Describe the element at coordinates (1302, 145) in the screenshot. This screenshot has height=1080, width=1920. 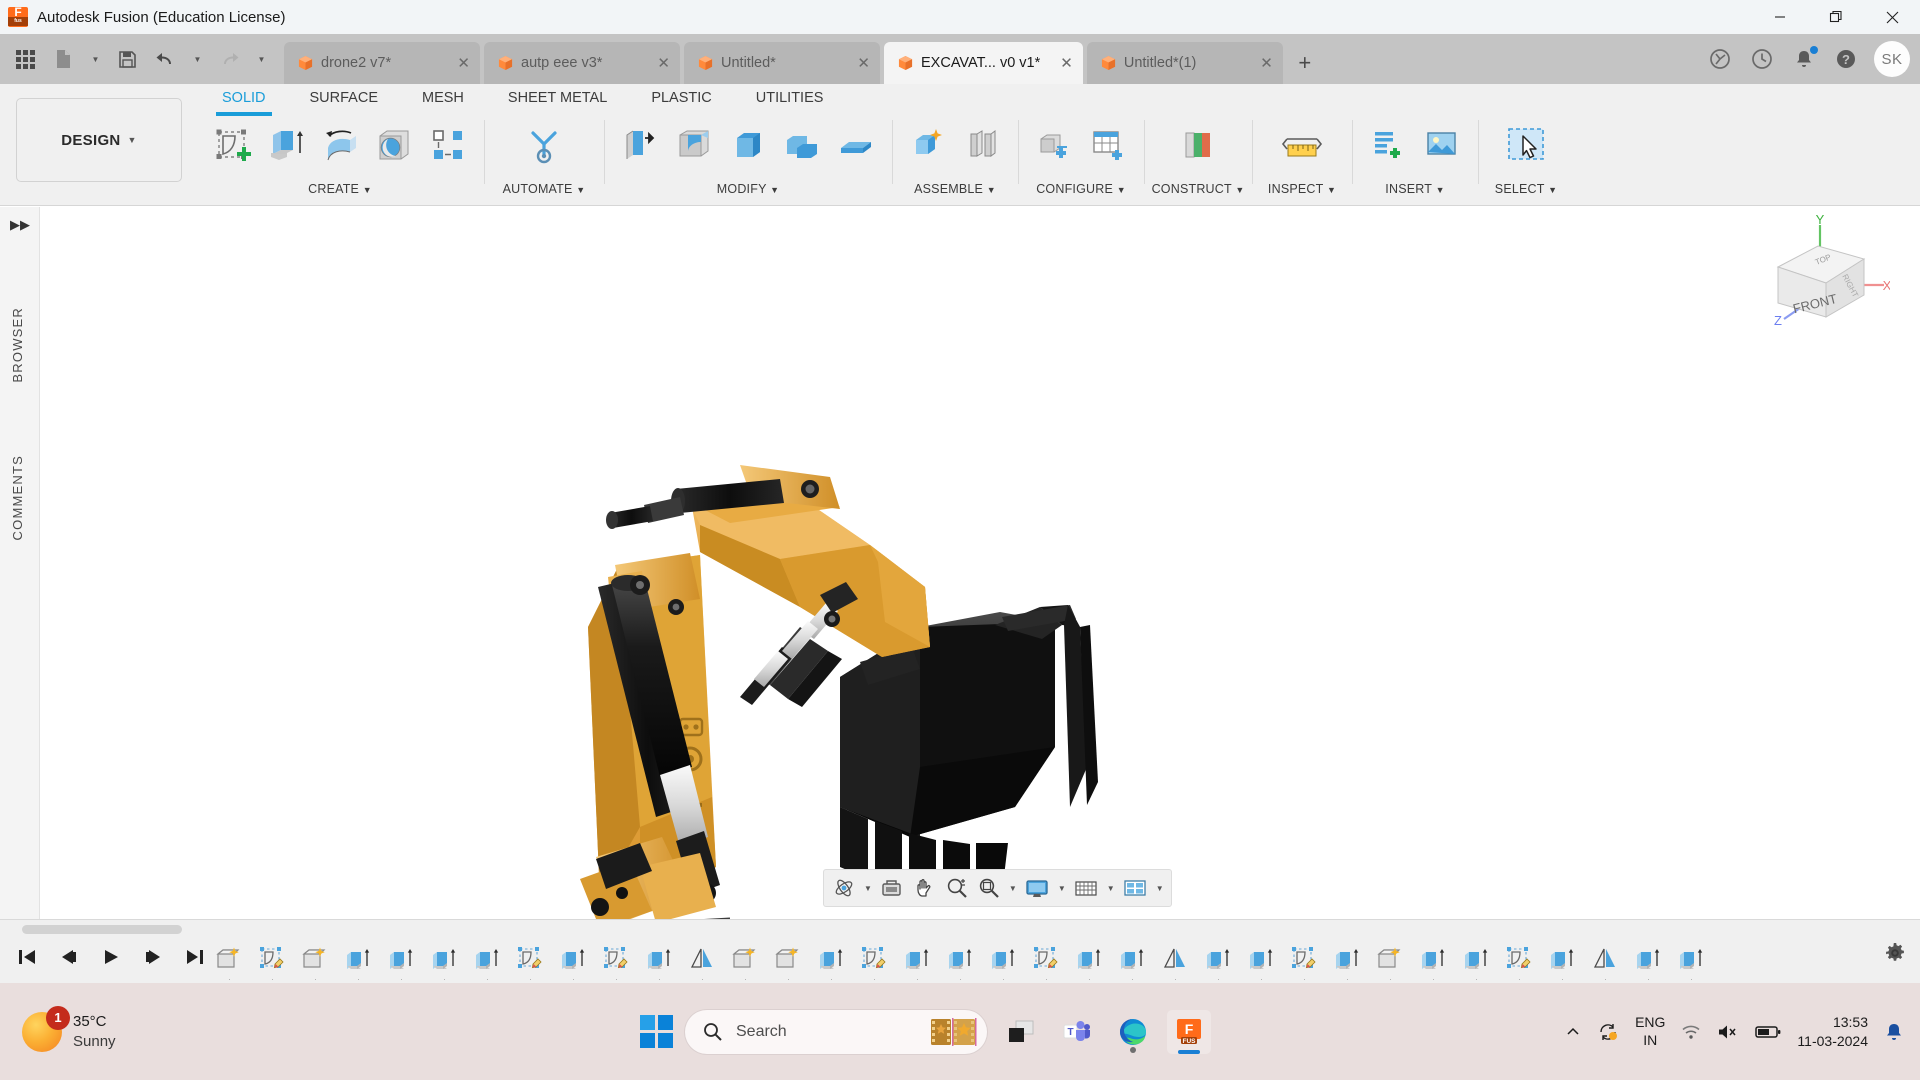
I see `measure-icon` at that location.